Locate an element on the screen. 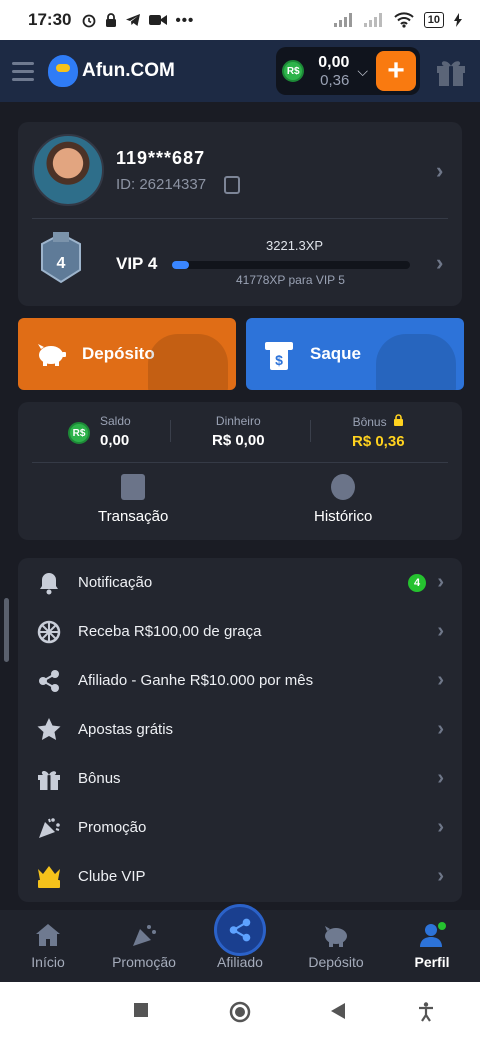  wifi-icon is located at coordinates (404, 20).